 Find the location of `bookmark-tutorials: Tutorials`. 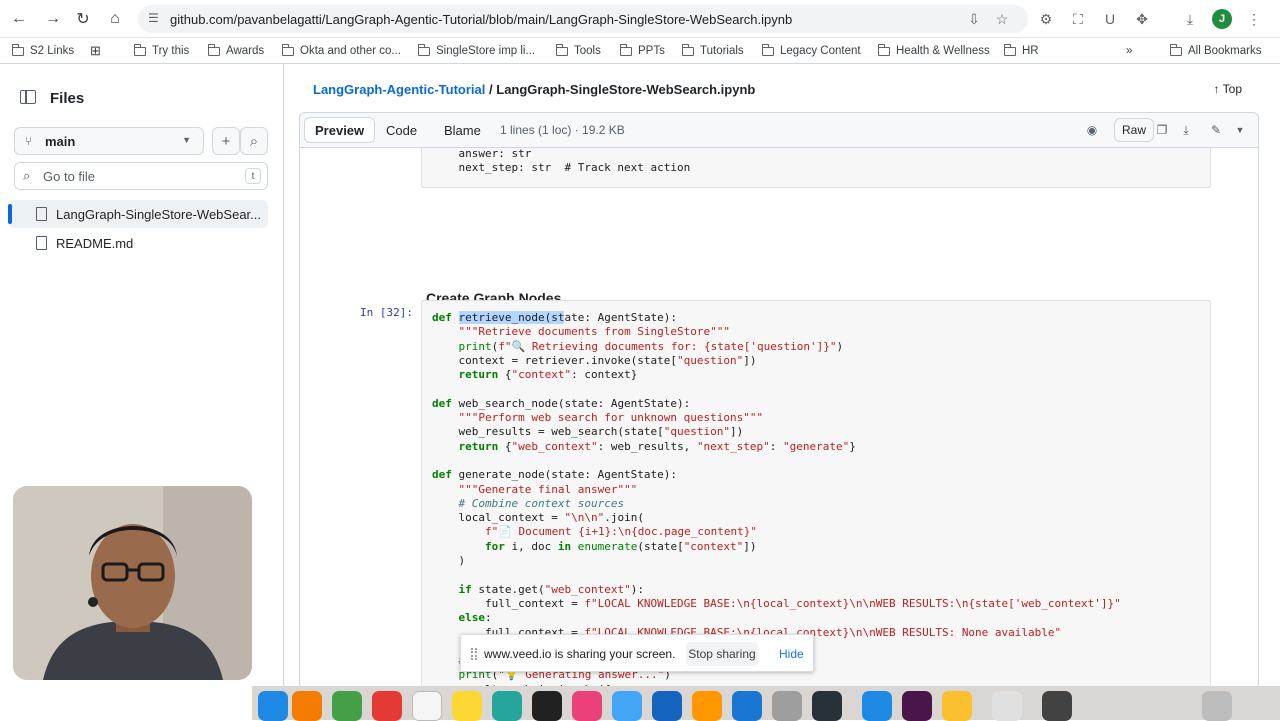

bookmark-tutorials: Tutorials is located at coordinates (712, 51).